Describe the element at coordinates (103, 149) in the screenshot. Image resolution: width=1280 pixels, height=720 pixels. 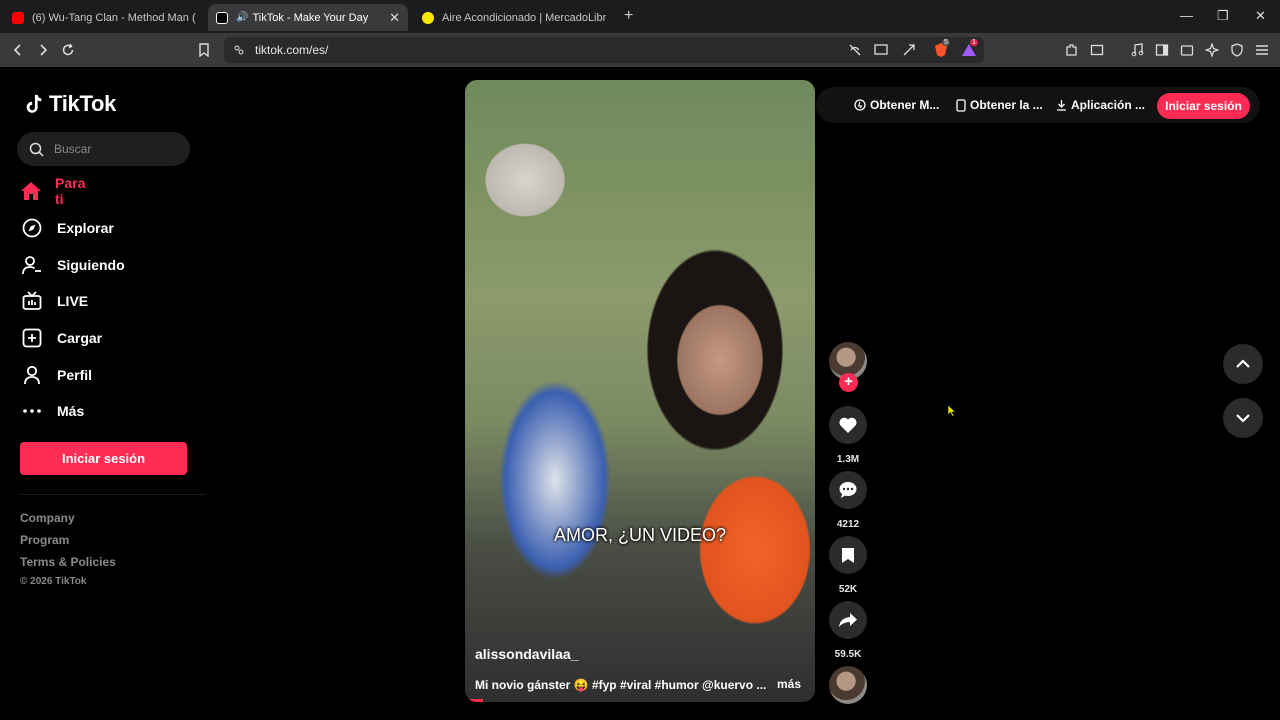
I see `search-input: Buscar` at that location.